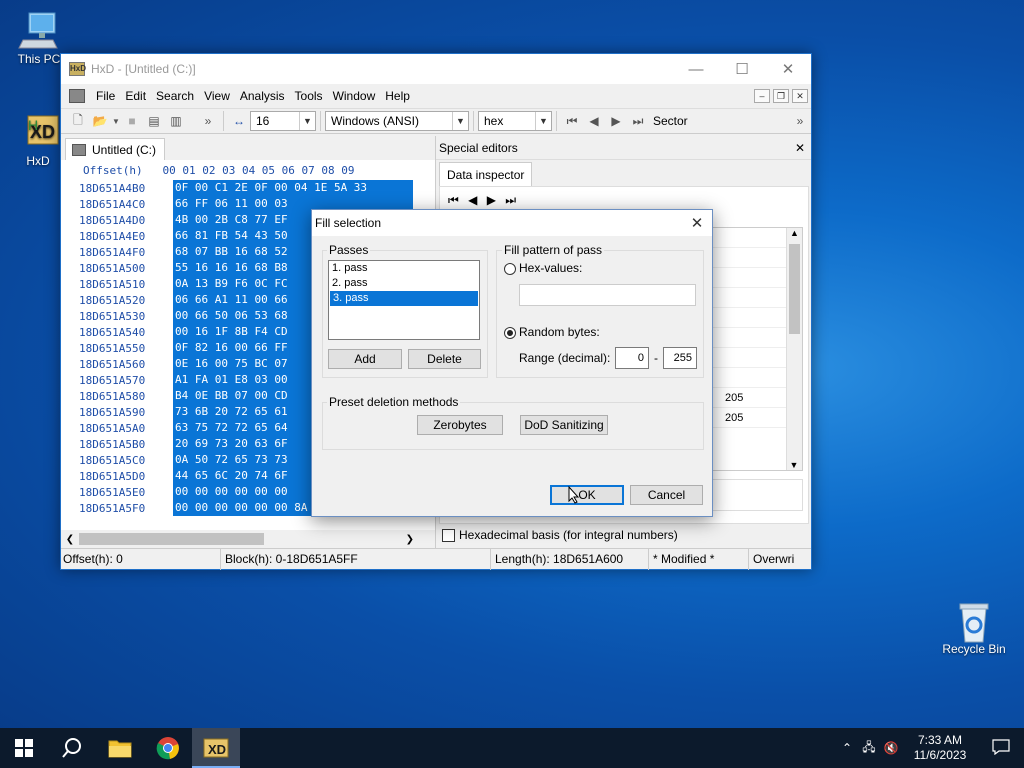  Describe the element at coordinates (781, 96) in the screenshot. I see `mdi-restore-button: ❐` at that location.